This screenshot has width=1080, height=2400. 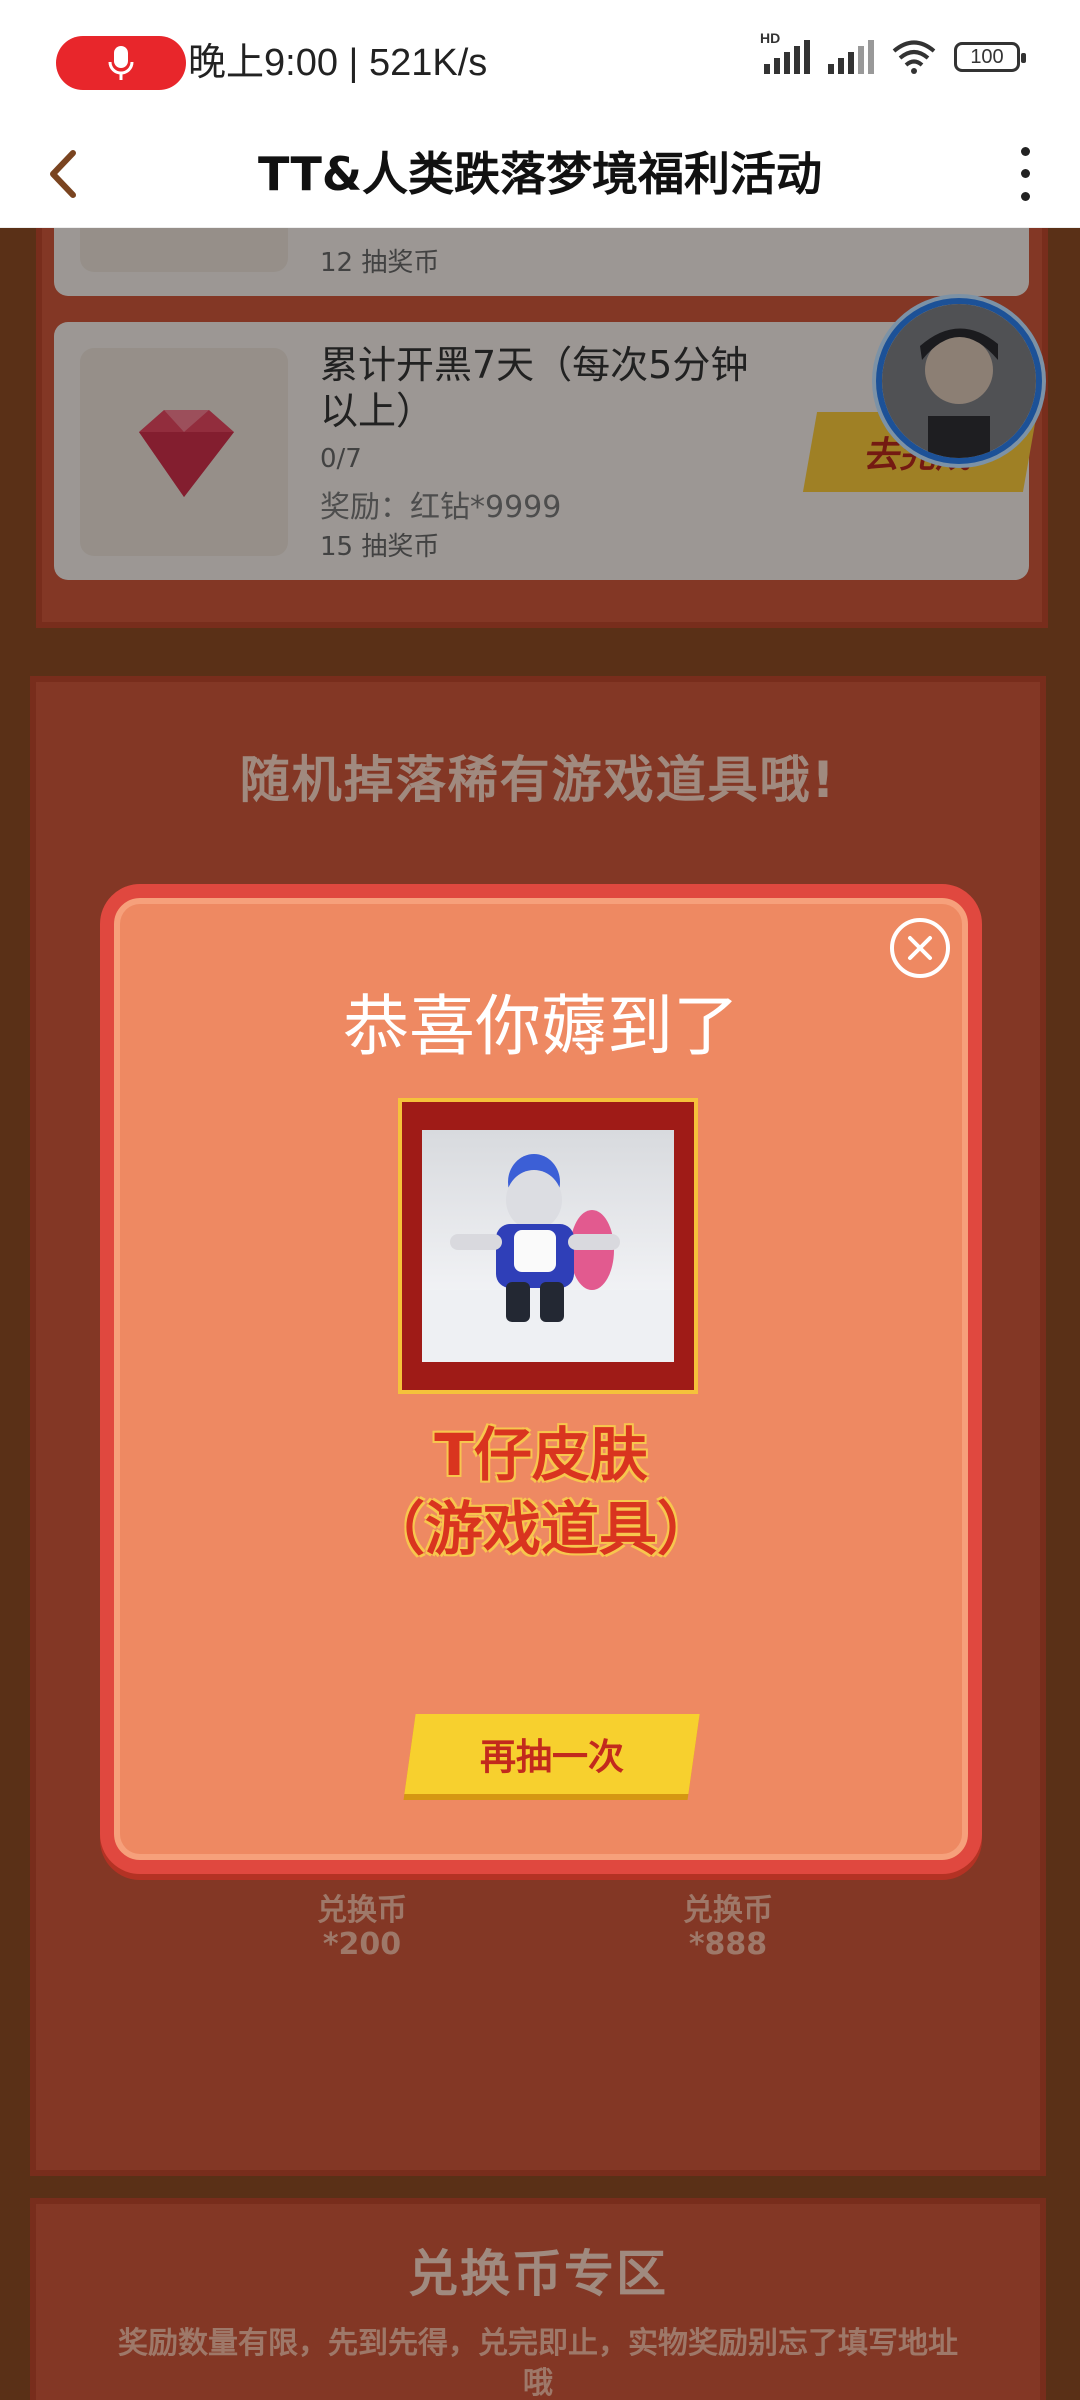 I want to click on draw-again-button: 再抽一次, so click(x=552, y=1754).